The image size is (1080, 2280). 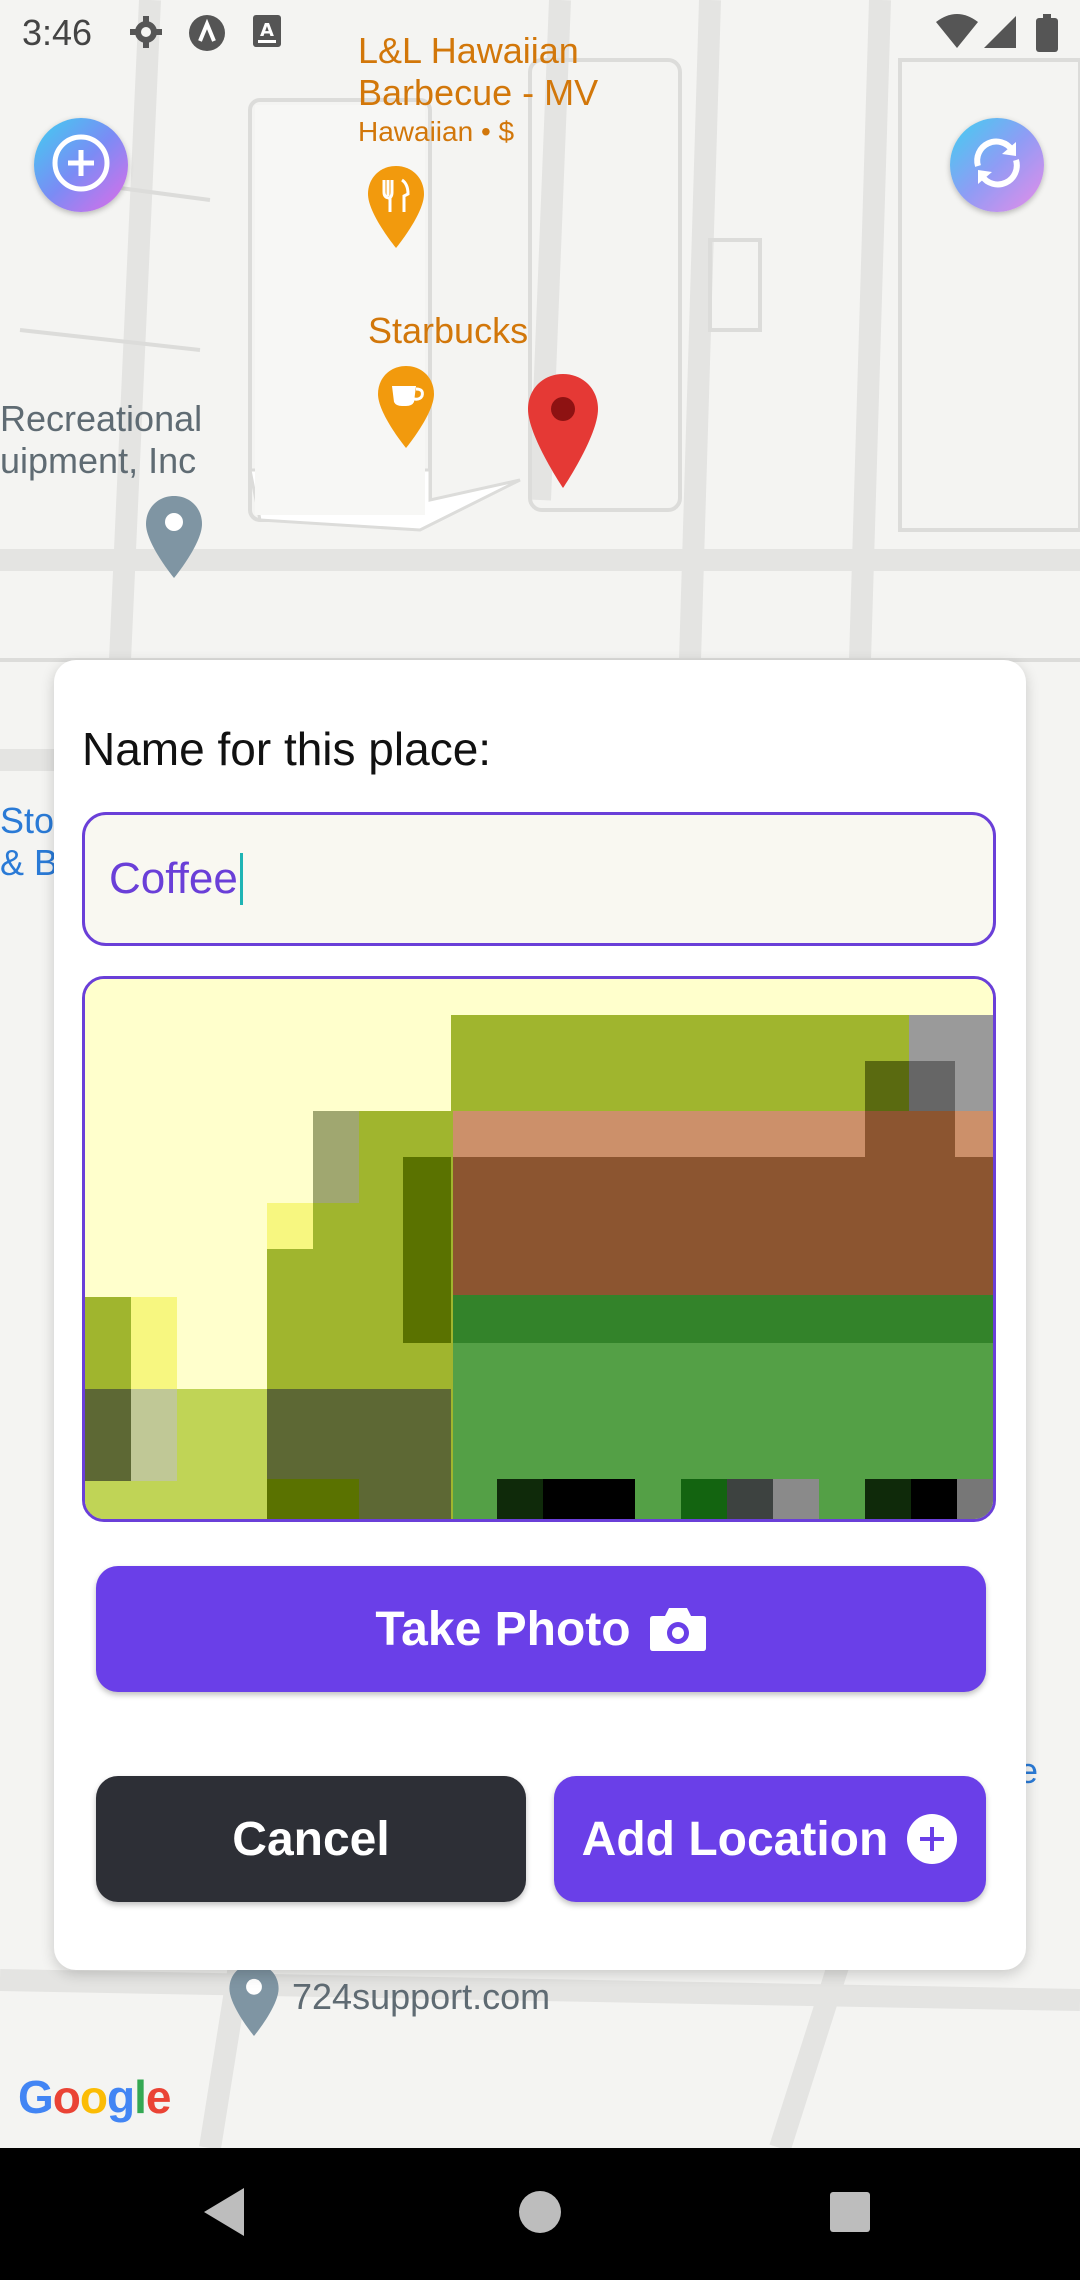 I want to click on status-bar: 3:46 A, so click(x=540, y=33).